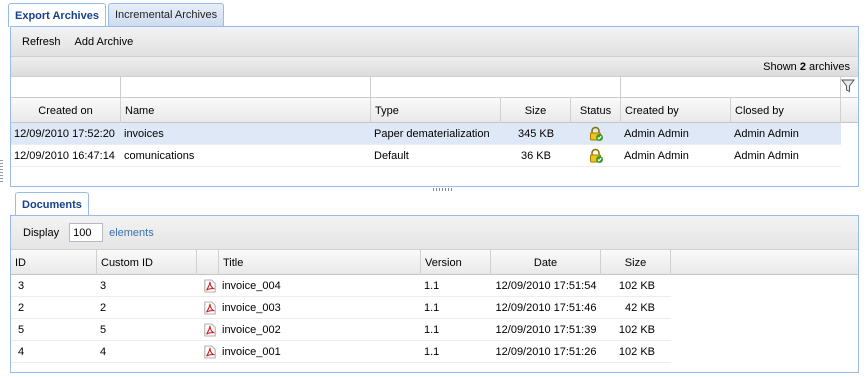  What do you see at coordinates (144, 134) in the screenshot?
I see `cell-name: invoices` at bounding box center [144, 134].